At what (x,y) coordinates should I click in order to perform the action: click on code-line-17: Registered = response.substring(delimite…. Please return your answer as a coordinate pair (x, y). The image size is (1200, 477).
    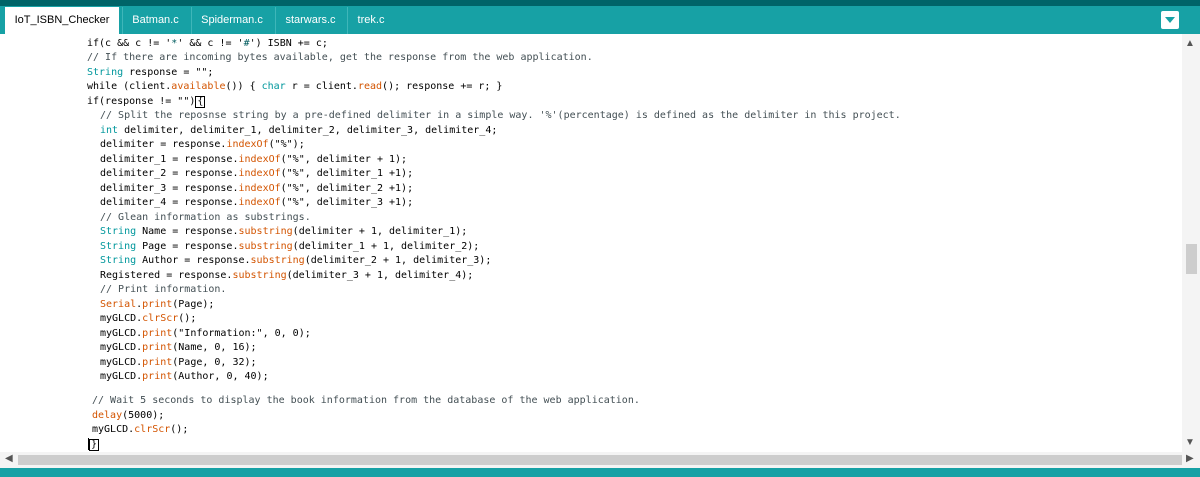
    Looking at the image, I should click on (287, 275).